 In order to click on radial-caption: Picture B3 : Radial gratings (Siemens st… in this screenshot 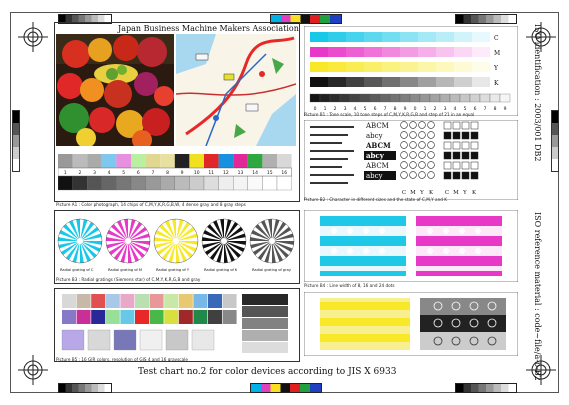, I will do `click(128, 279)`.